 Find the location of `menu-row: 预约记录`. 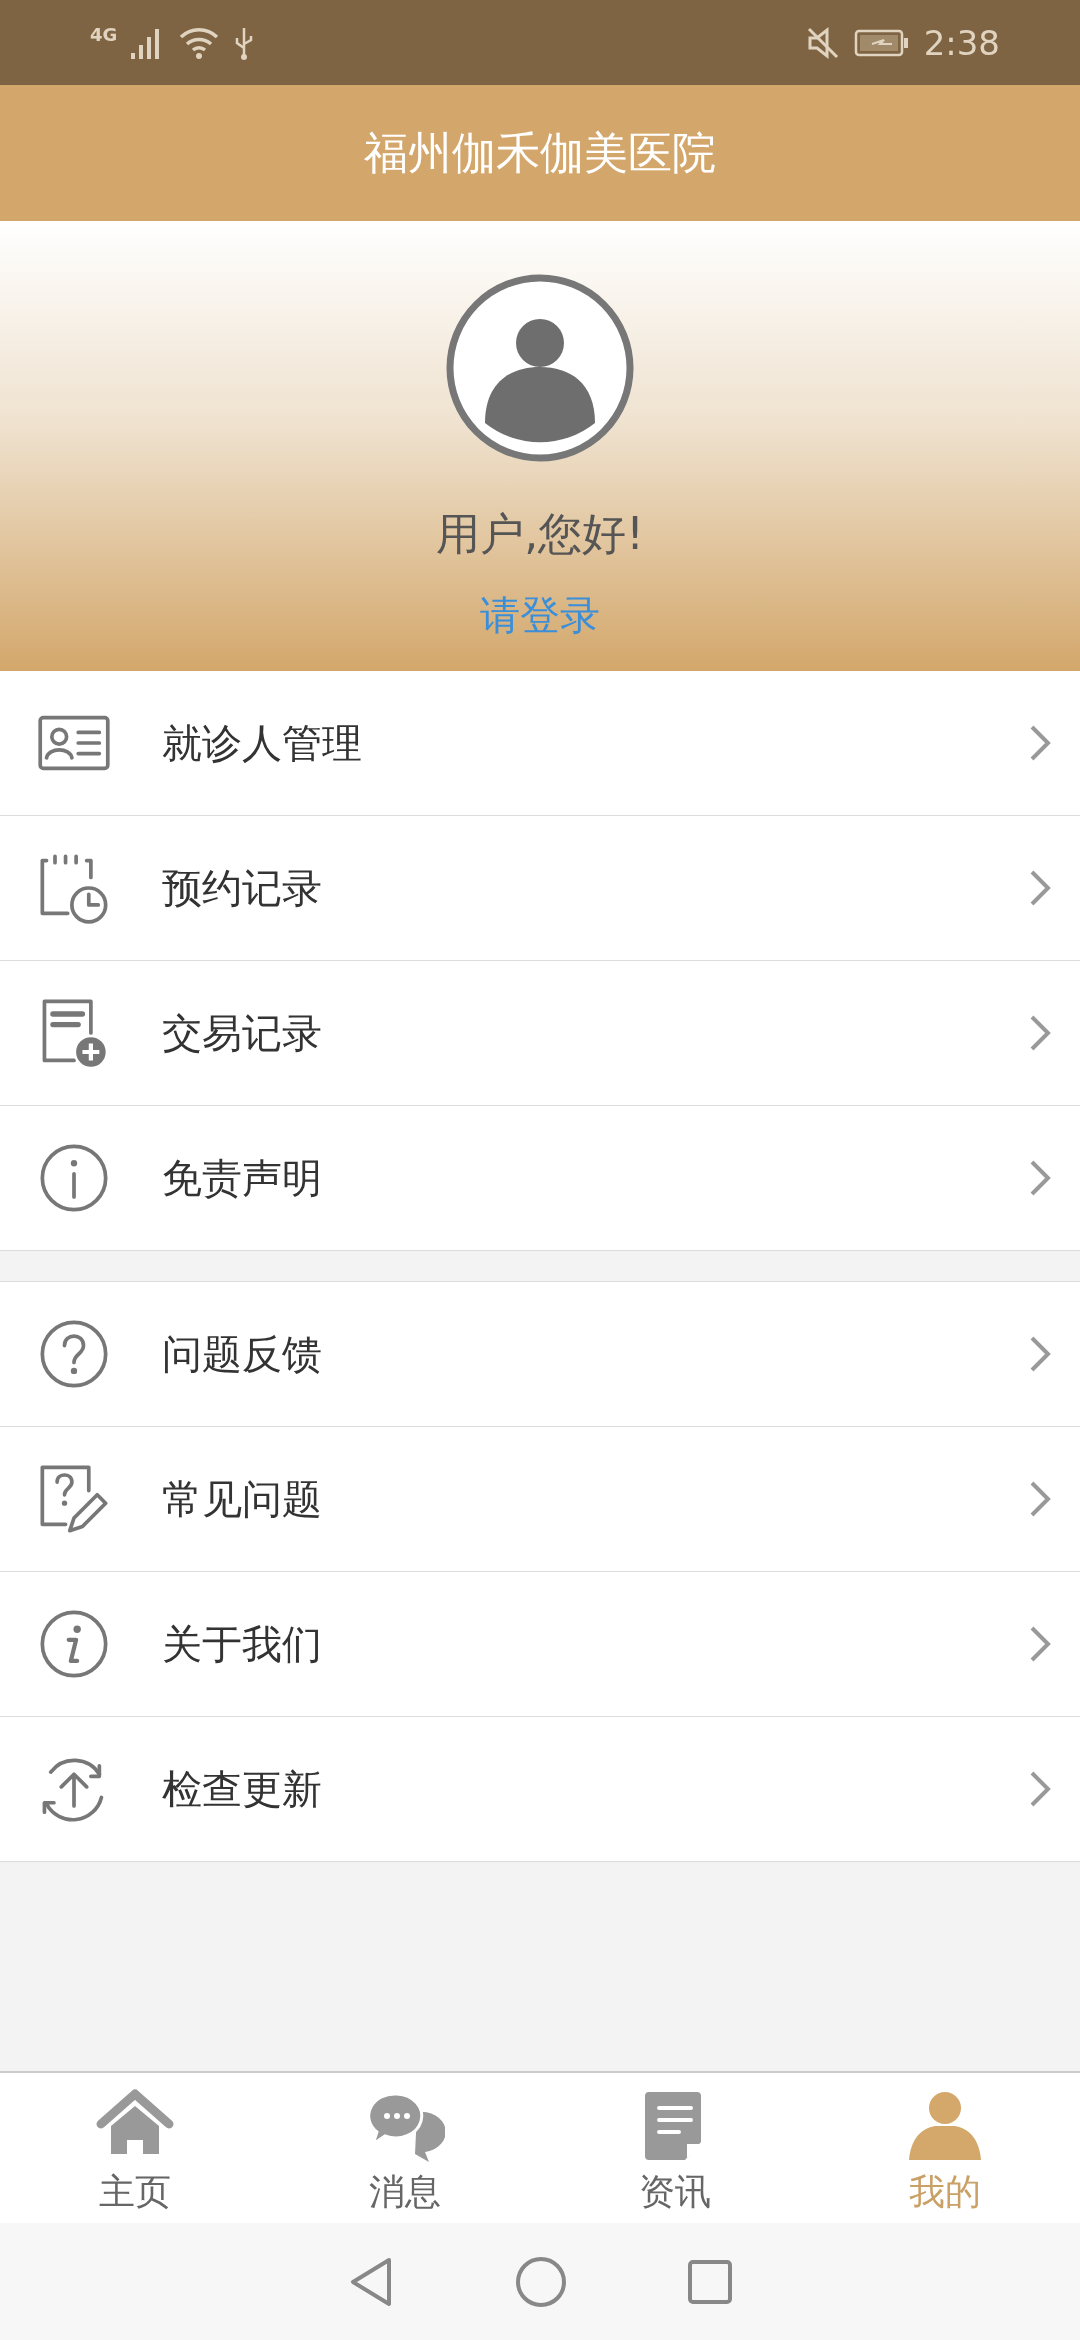

menu-row: 预约记录 is located at coordinates (540, 888).